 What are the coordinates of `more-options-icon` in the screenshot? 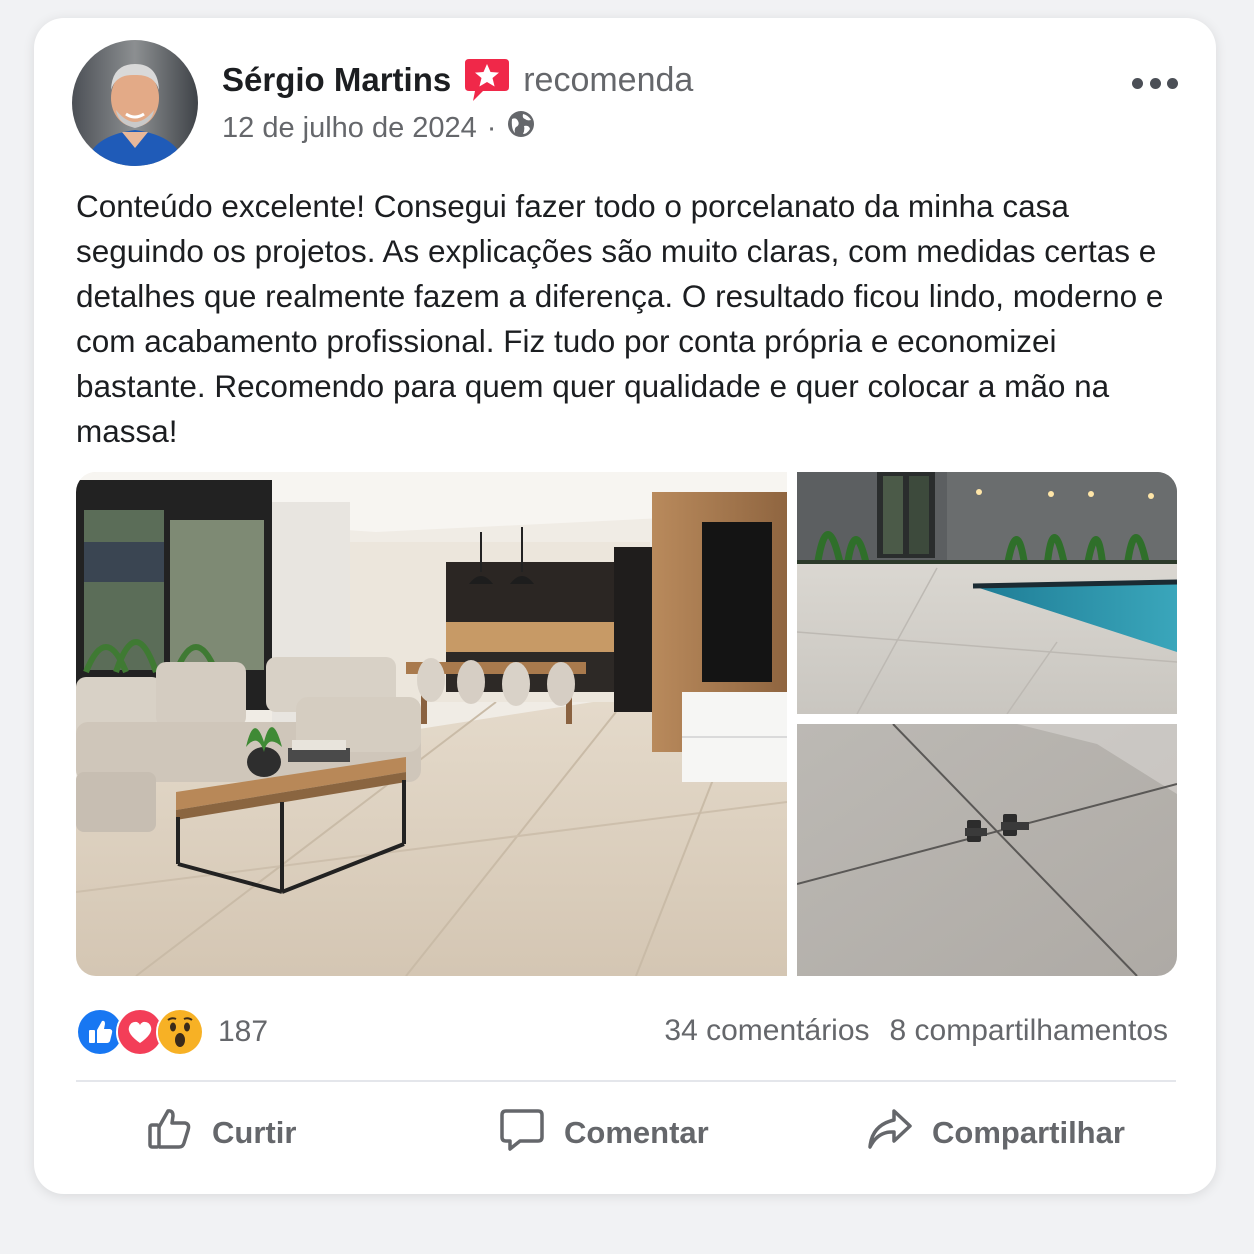 It's located at (1155, 83).